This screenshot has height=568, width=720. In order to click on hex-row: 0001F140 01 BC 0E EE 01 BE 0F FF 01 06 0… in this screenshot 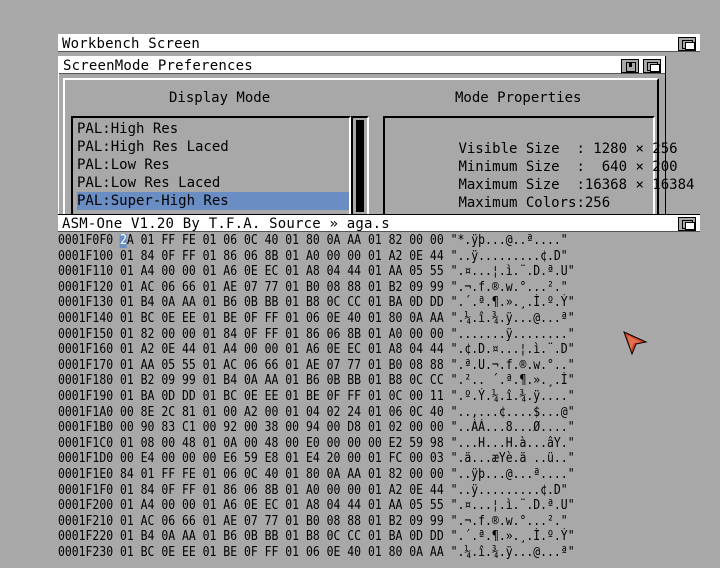, I will do `click(316, 319)`.